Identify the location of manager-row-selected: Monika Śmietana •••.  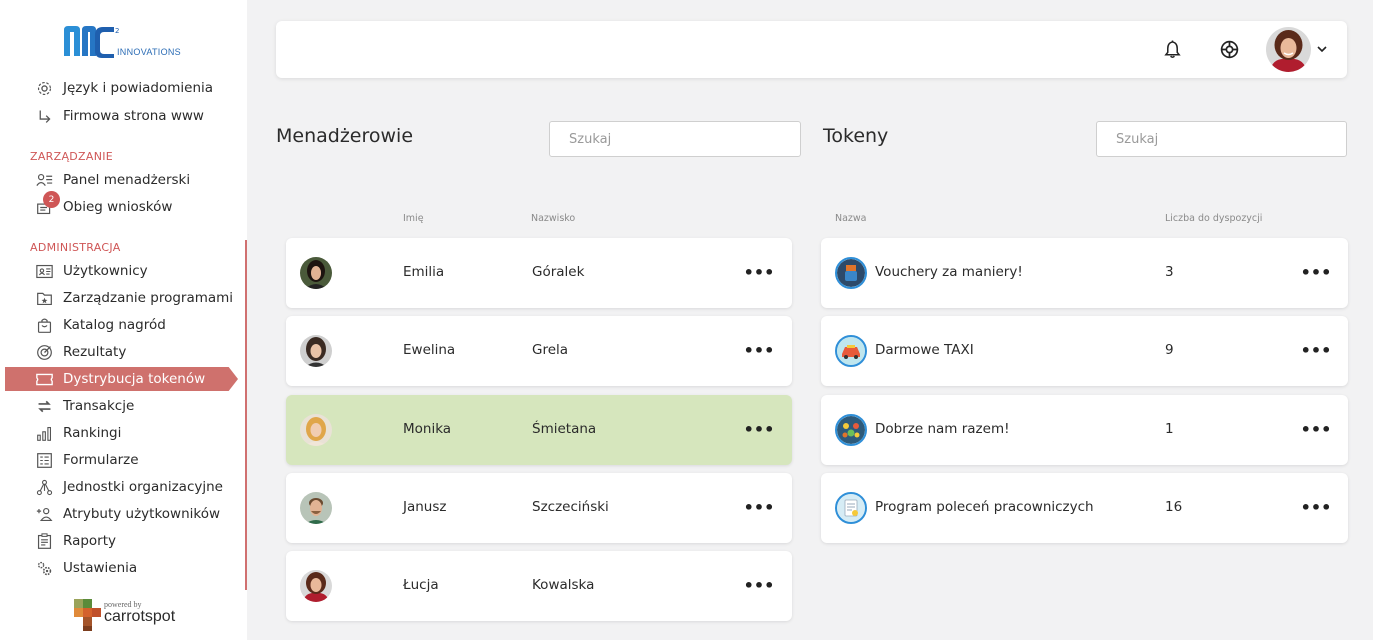
(539, 430).